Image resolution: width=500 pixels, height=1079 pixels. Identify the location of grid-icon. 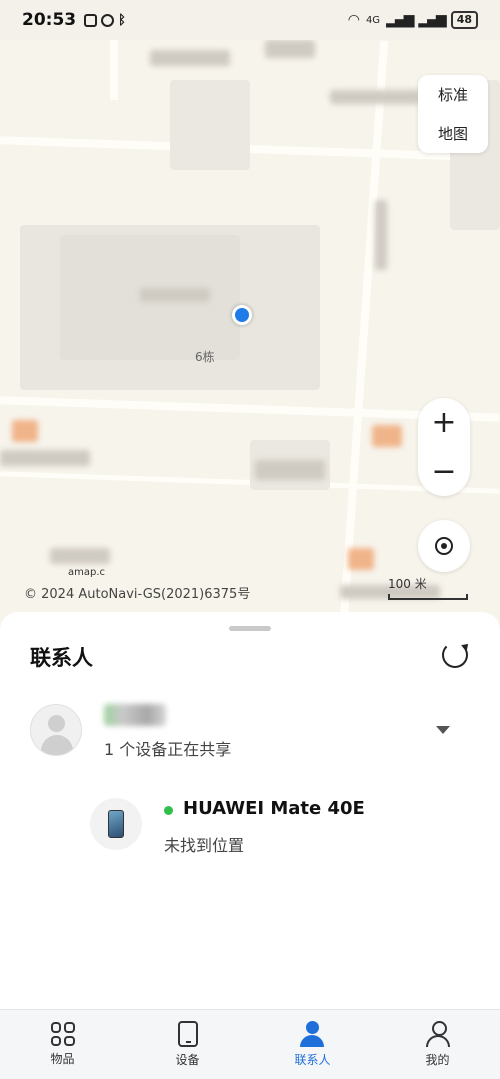
(62, 1034).